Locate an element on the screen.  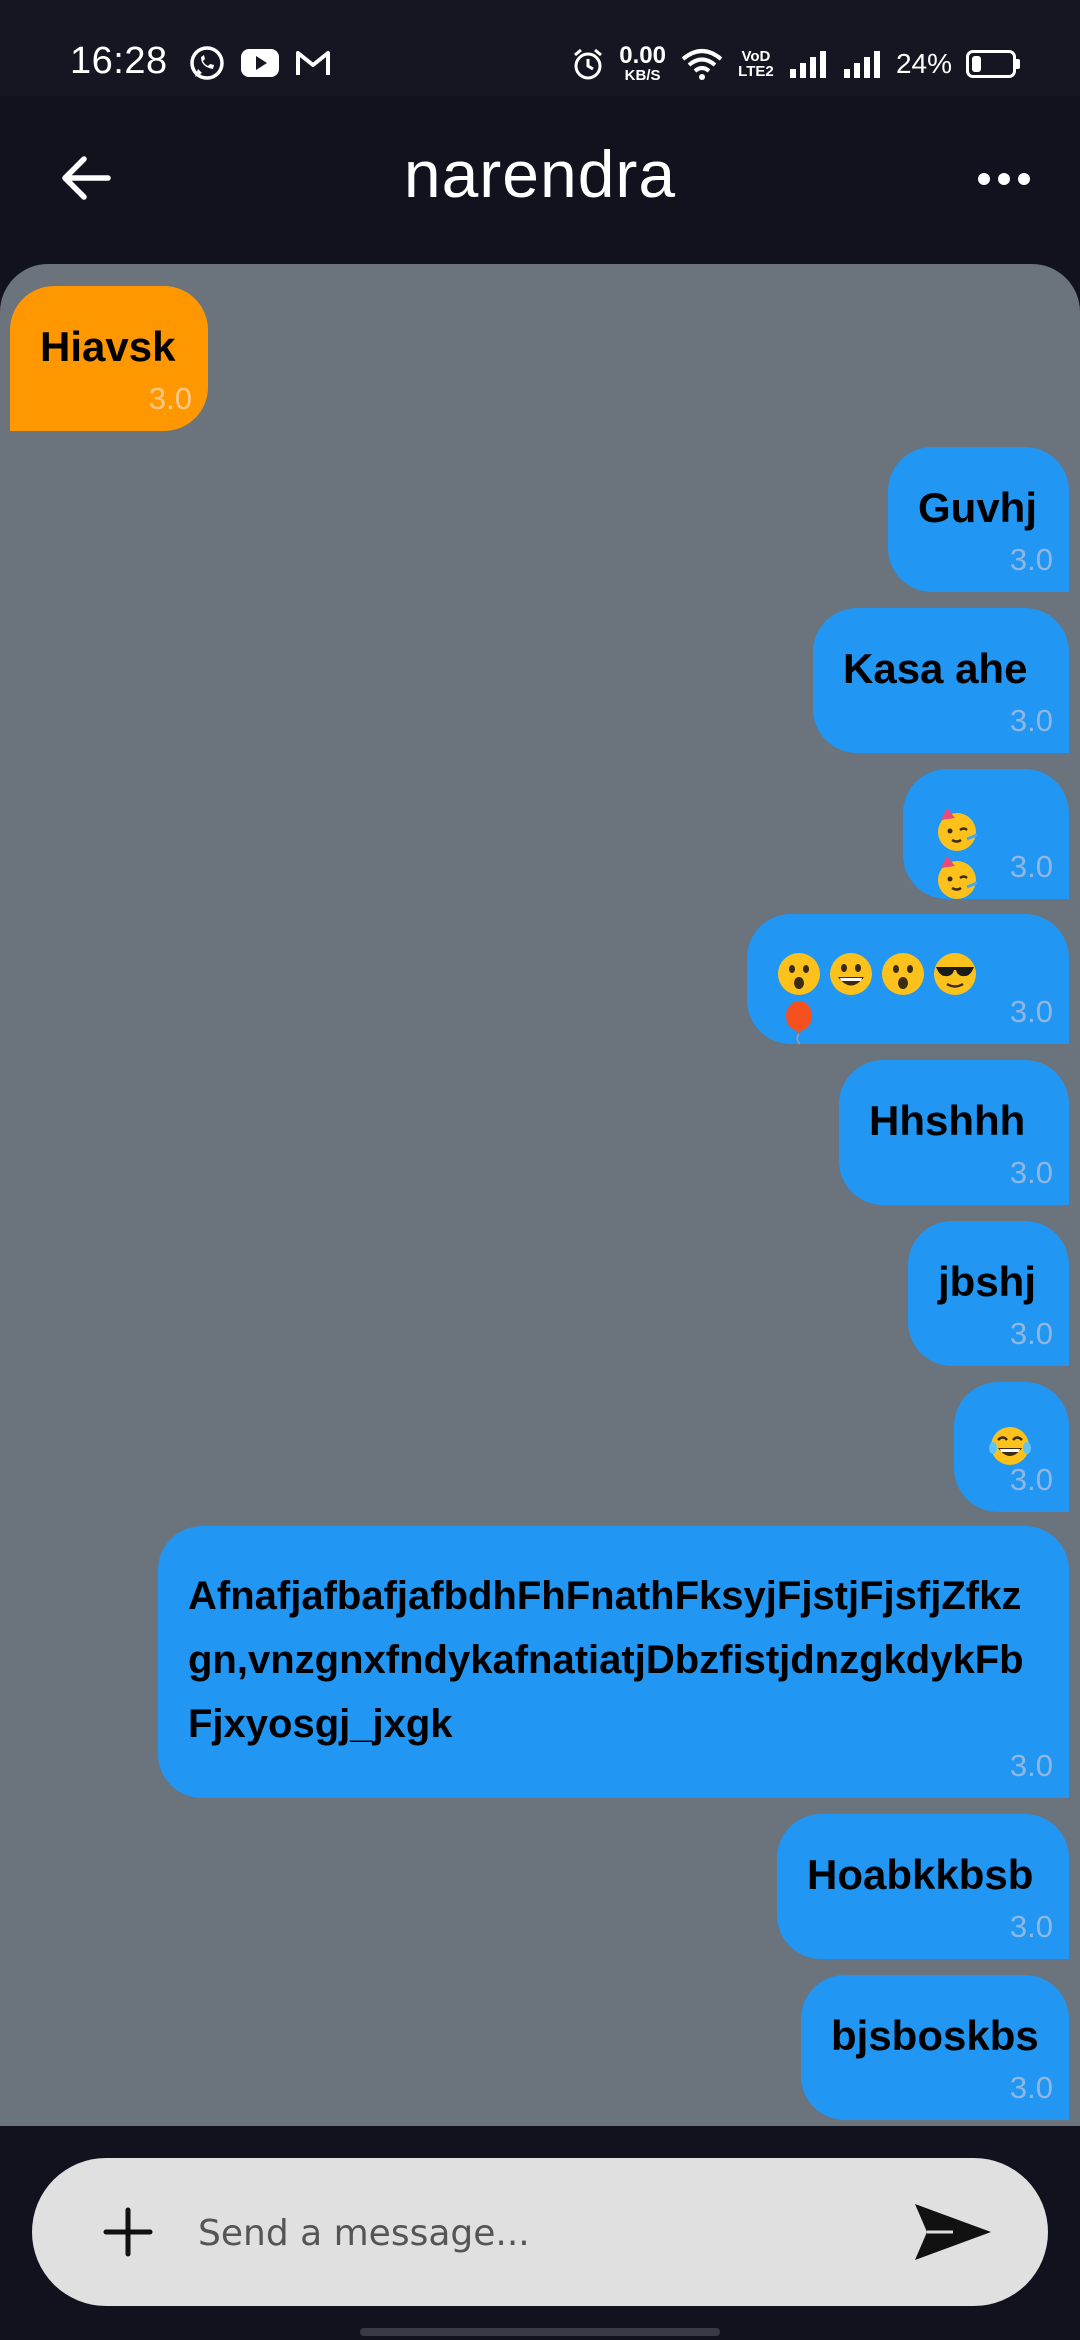
app-bar: narendra is located at coordinates (540, 180).